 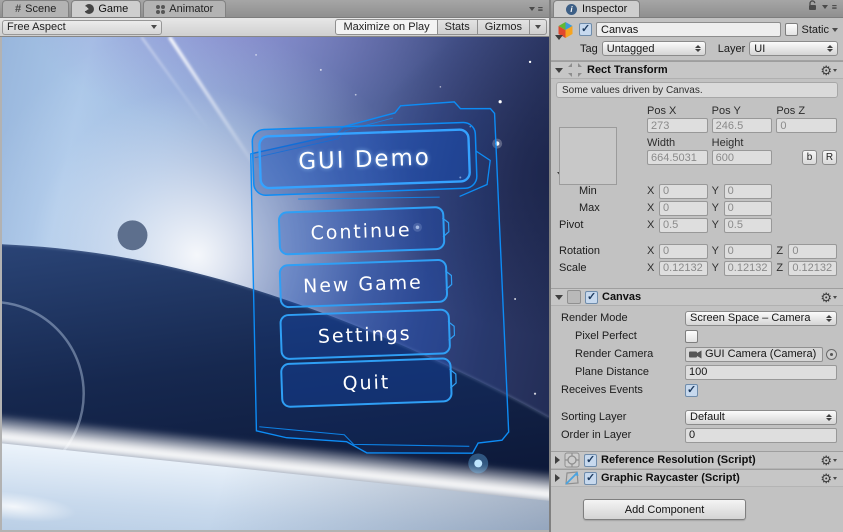 What do you see at coordinates (589, 48) in the screenshot?
I see `tag-label: Tag` at bounding box center [589, 48].